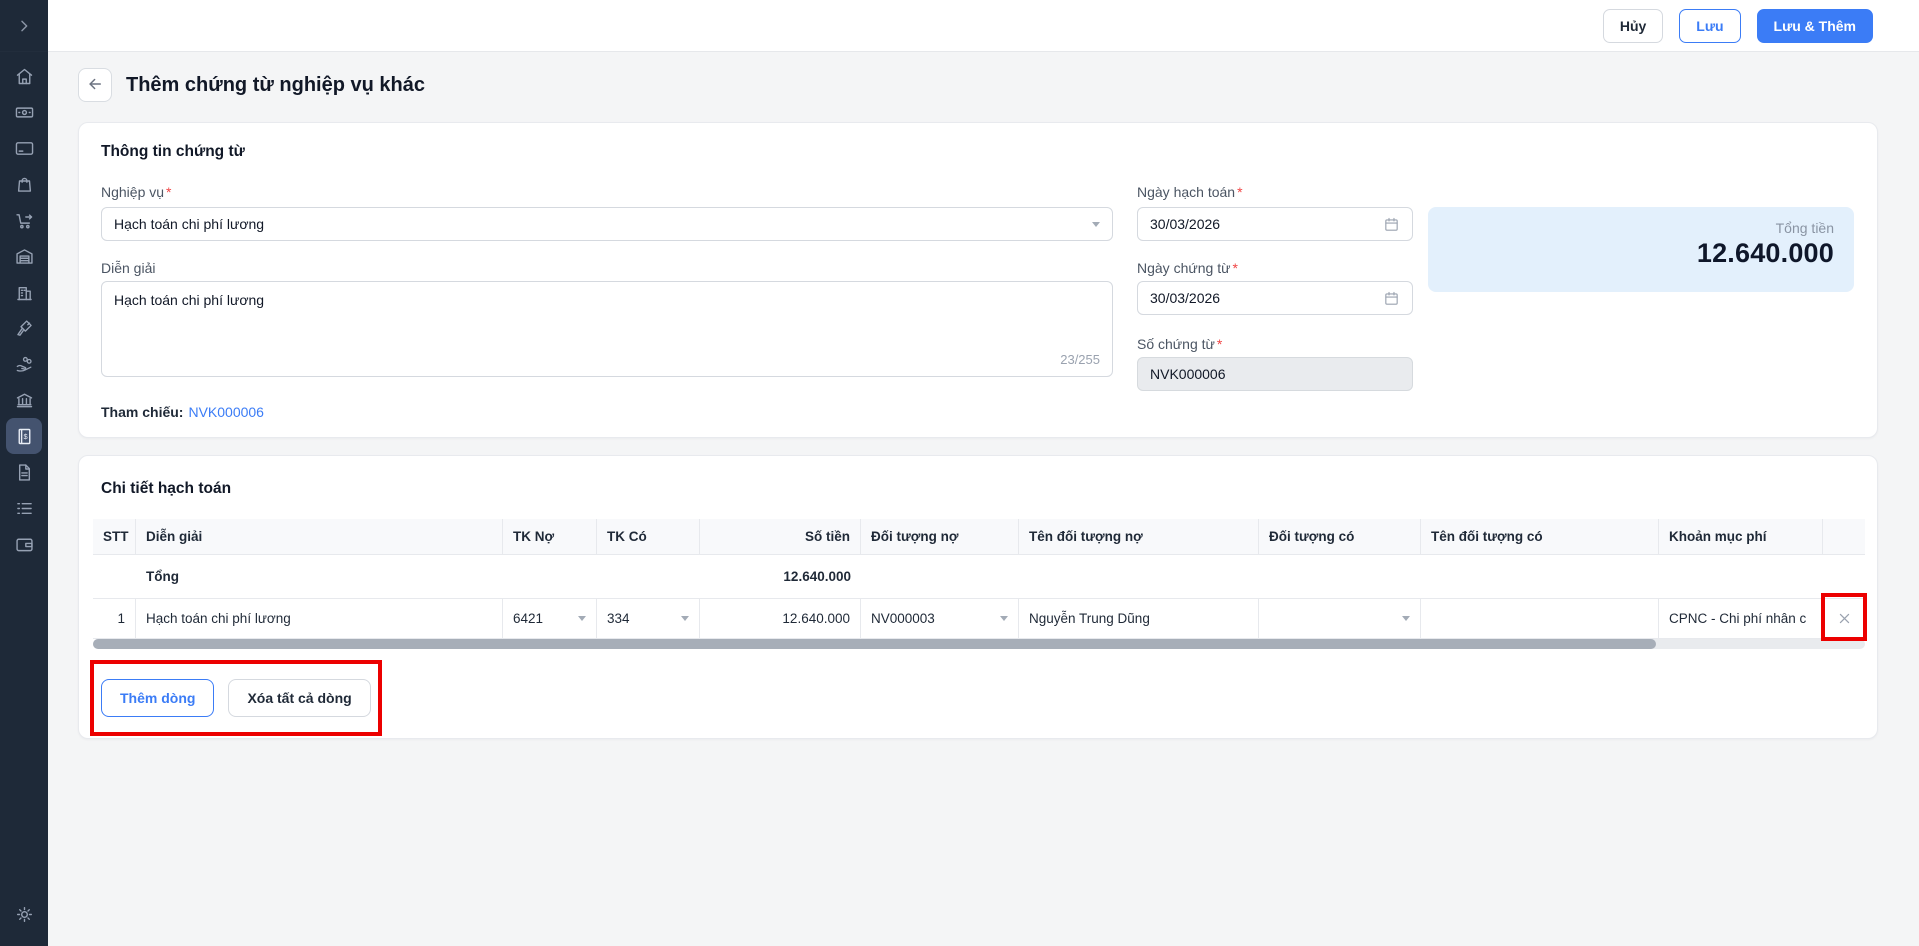  Describe the element at coordinates (173, 151) in the screenshot. I see `document-info-heading: Thông tin chứng từ` at that location.